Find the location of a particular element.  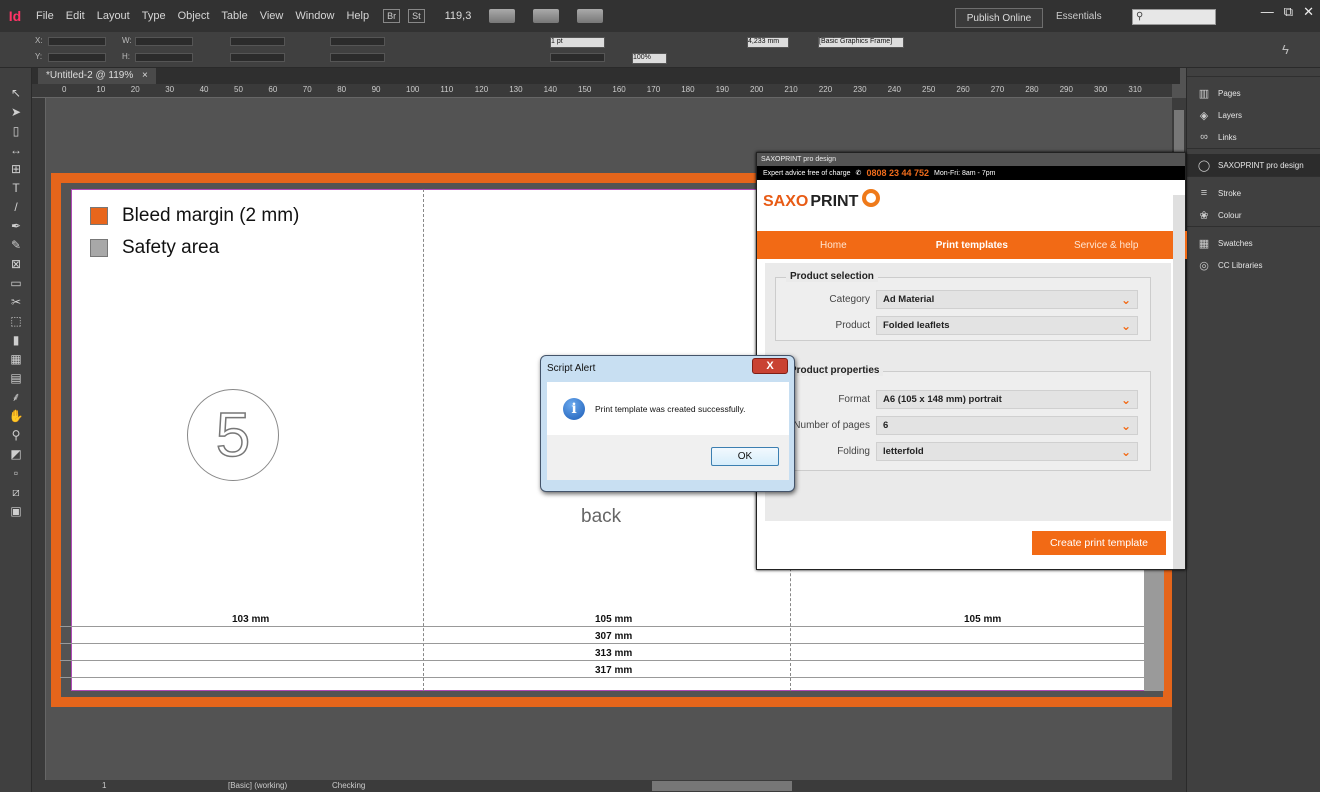

content-collector-icon: ⊞ is located at coordinates (16, 169).